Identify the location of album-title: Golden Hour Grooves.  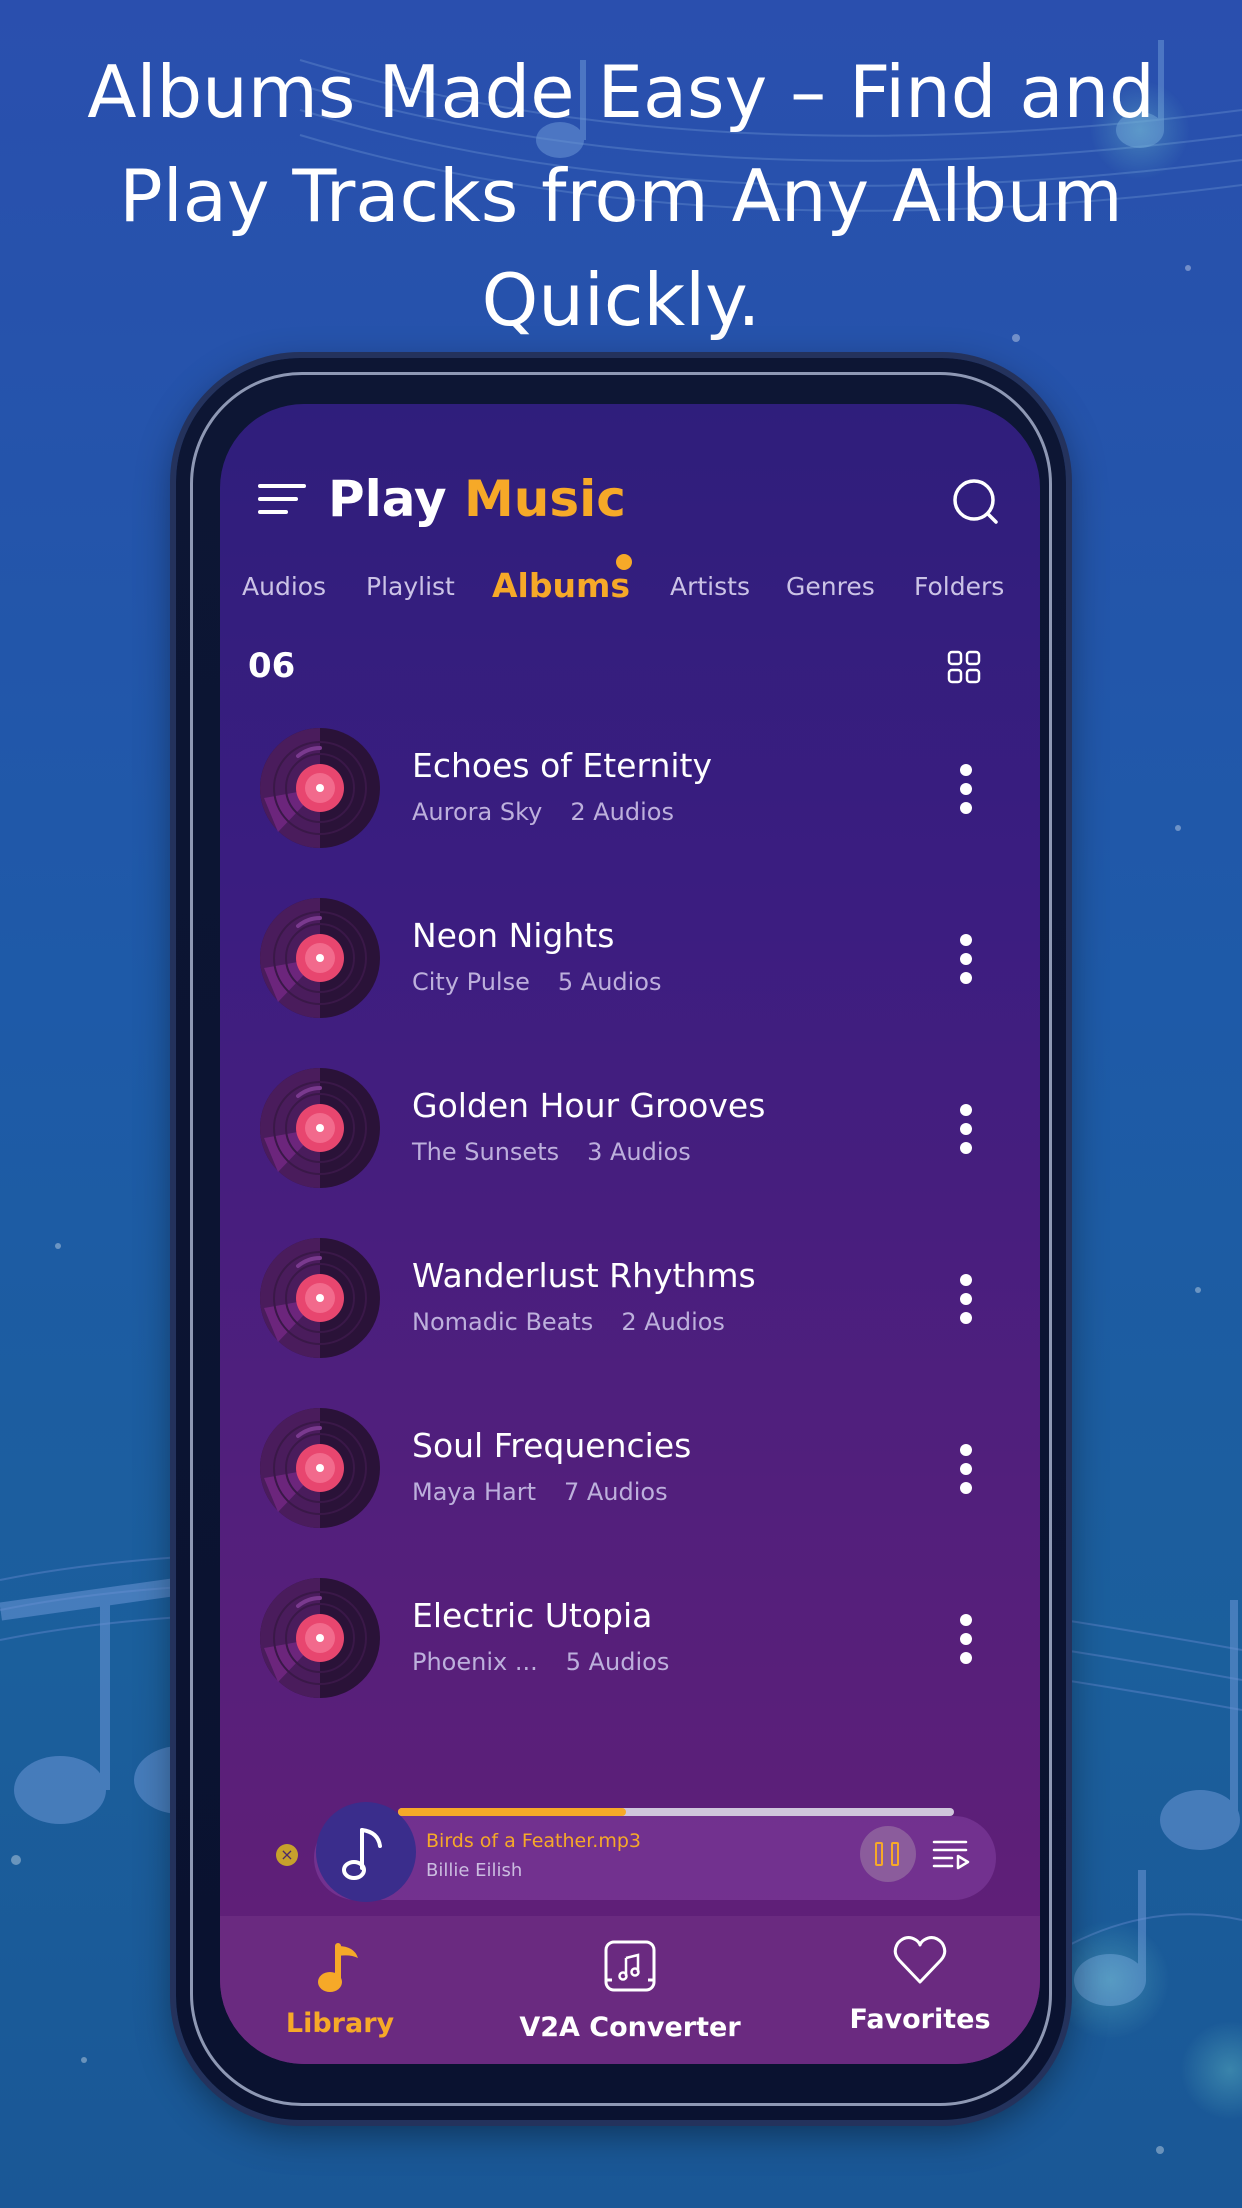
(589, 1105).